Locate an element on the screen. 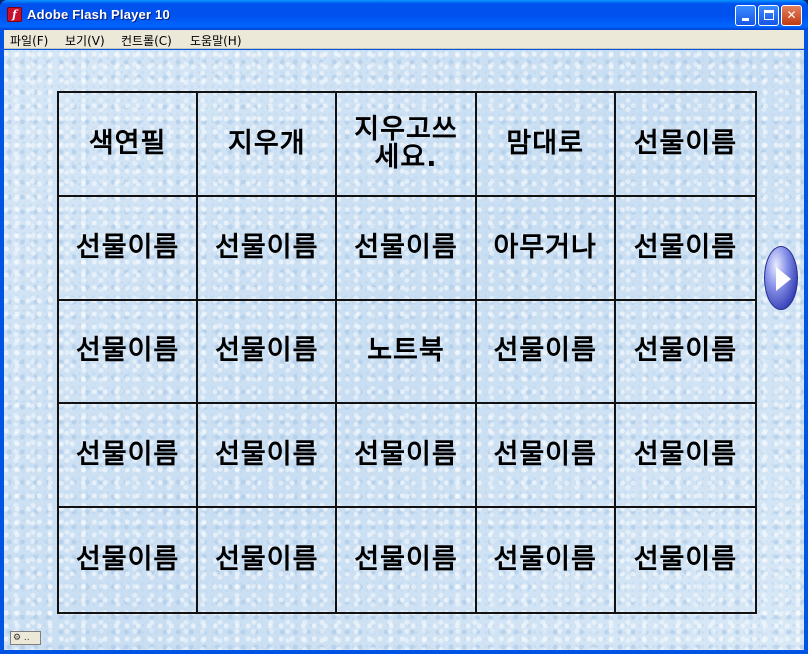  window-title: Adobe Flash Player 10 is located at coordinates (98, 14).